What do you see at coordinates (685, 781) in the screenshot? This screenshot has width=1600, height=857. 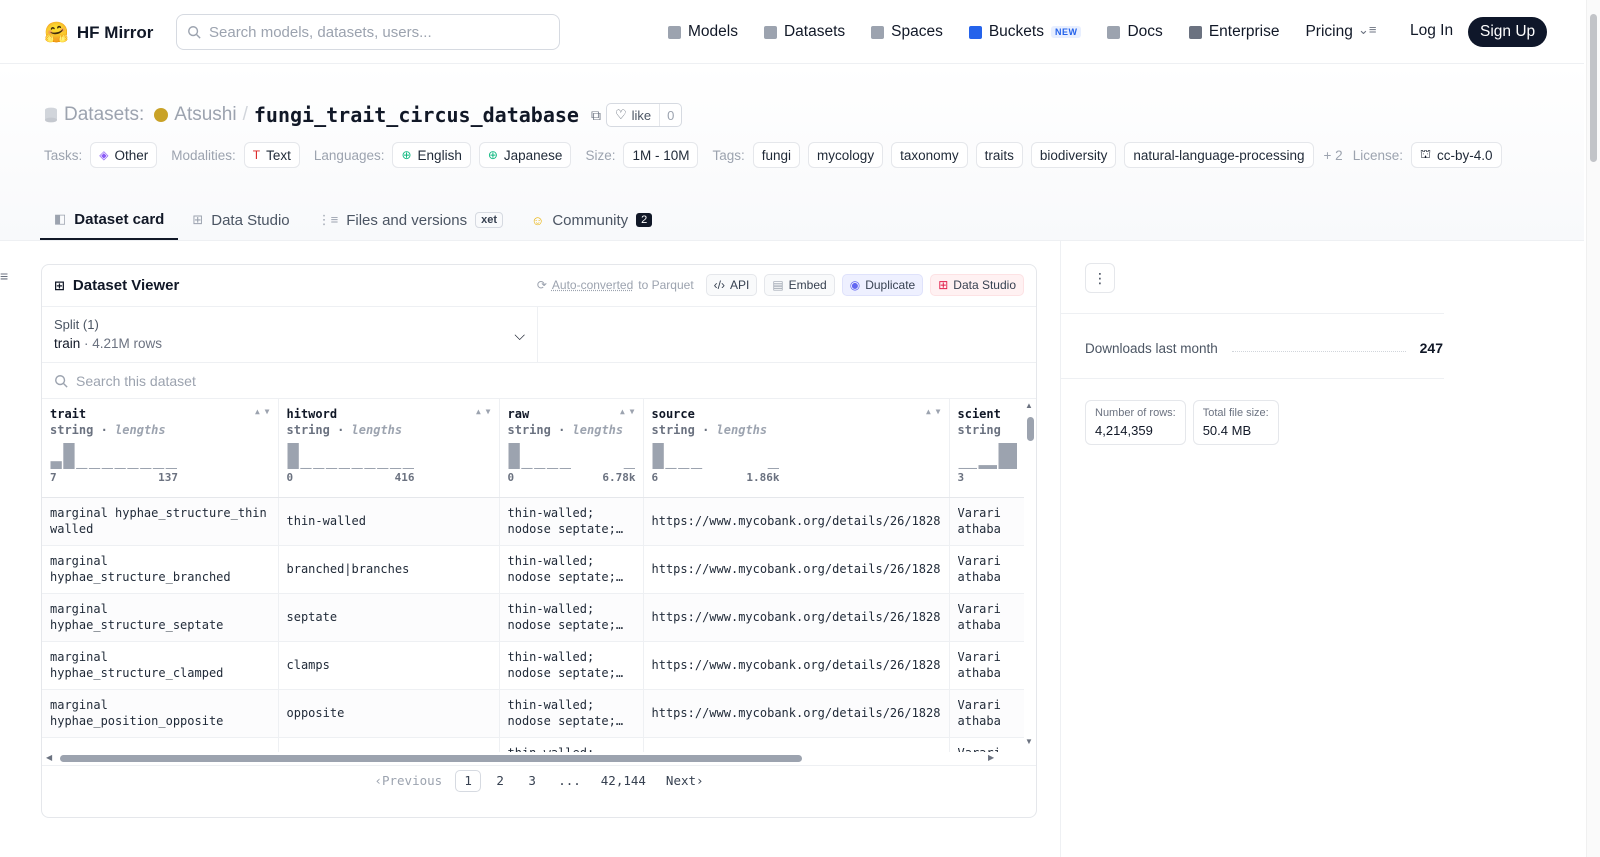 I see `next-page-button: Next ›` at bounding box center [685, 781].